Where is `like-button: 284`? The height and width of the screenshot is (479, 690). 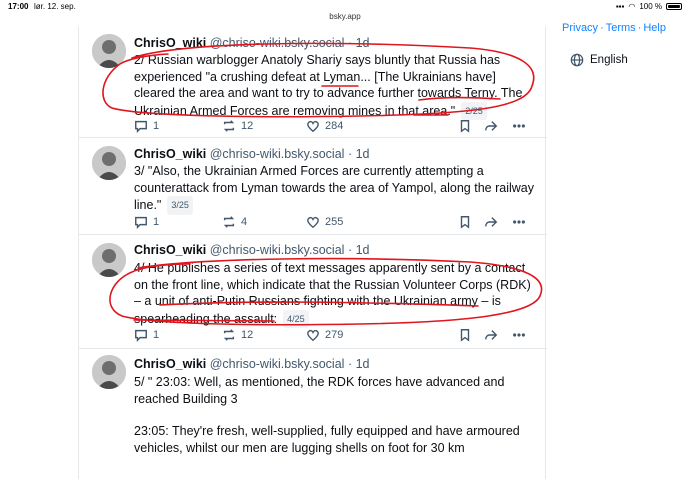
like-button: 284 is located at coordinates (324, 126).